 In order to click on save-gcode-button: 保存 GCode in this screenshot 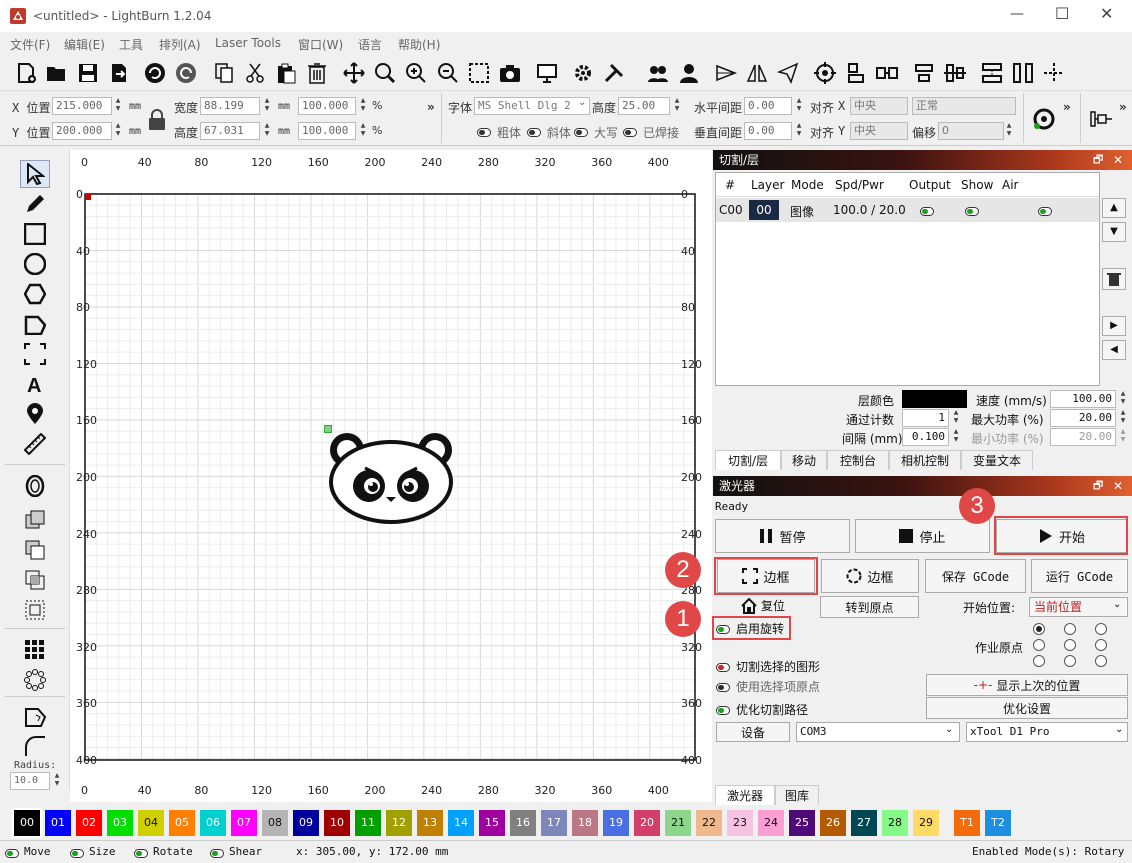, I will do `click(975, 576)`.